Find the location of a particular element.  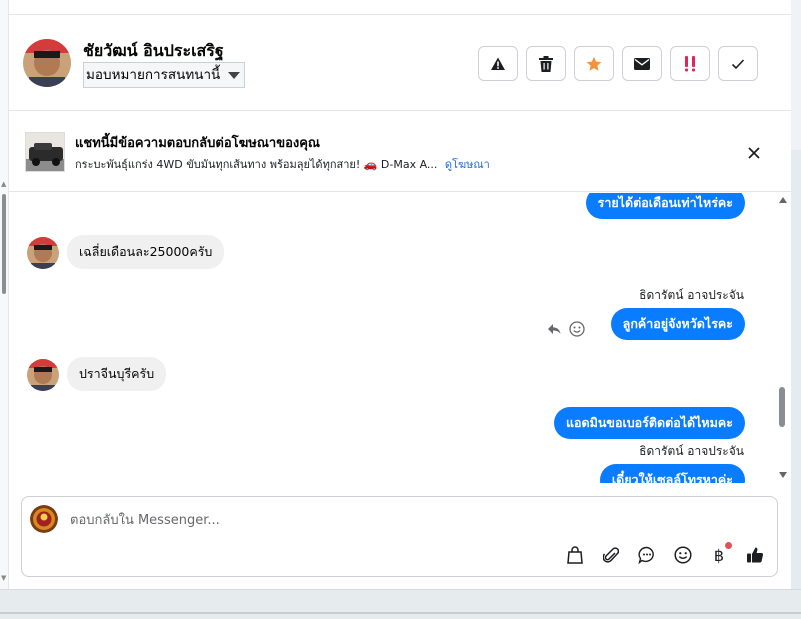

emoji-button is located at coordinates (683, 555).